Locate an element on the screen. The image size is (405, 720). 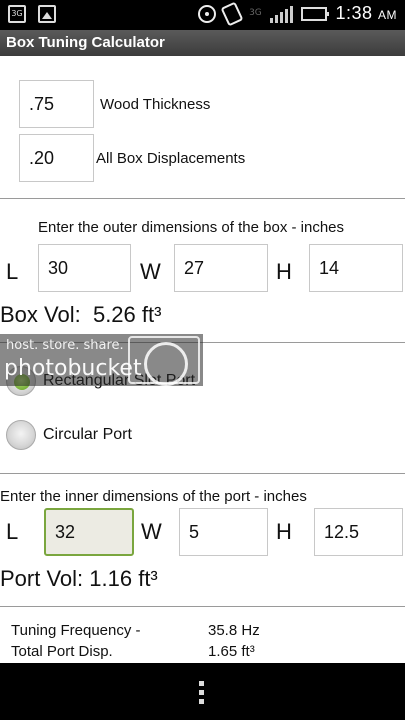
port-volume-value: 1.16 ft³ is located at coordinates (123, 578).